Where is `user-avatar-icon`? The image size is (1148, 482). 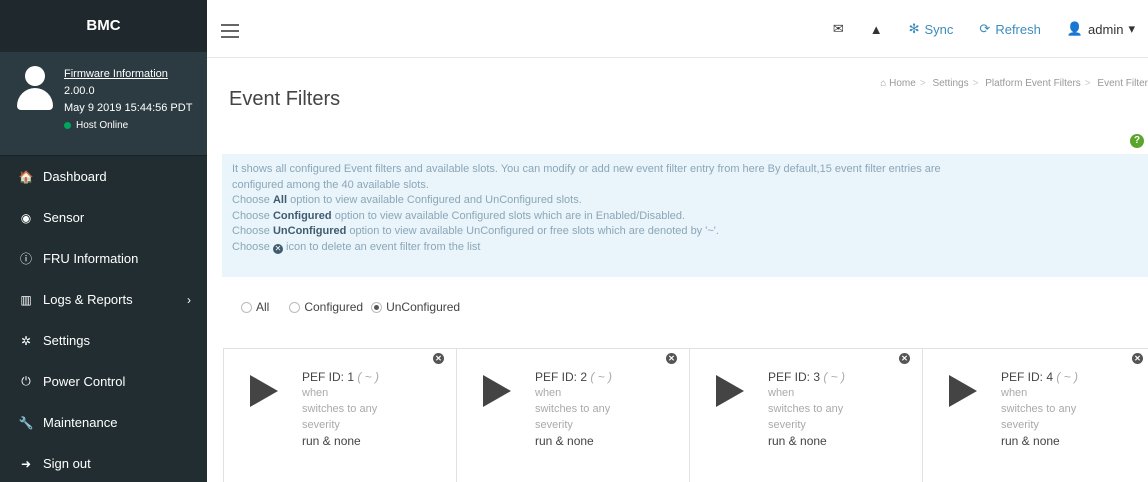
user-avatar-icon is located at coordinates (34, 90).